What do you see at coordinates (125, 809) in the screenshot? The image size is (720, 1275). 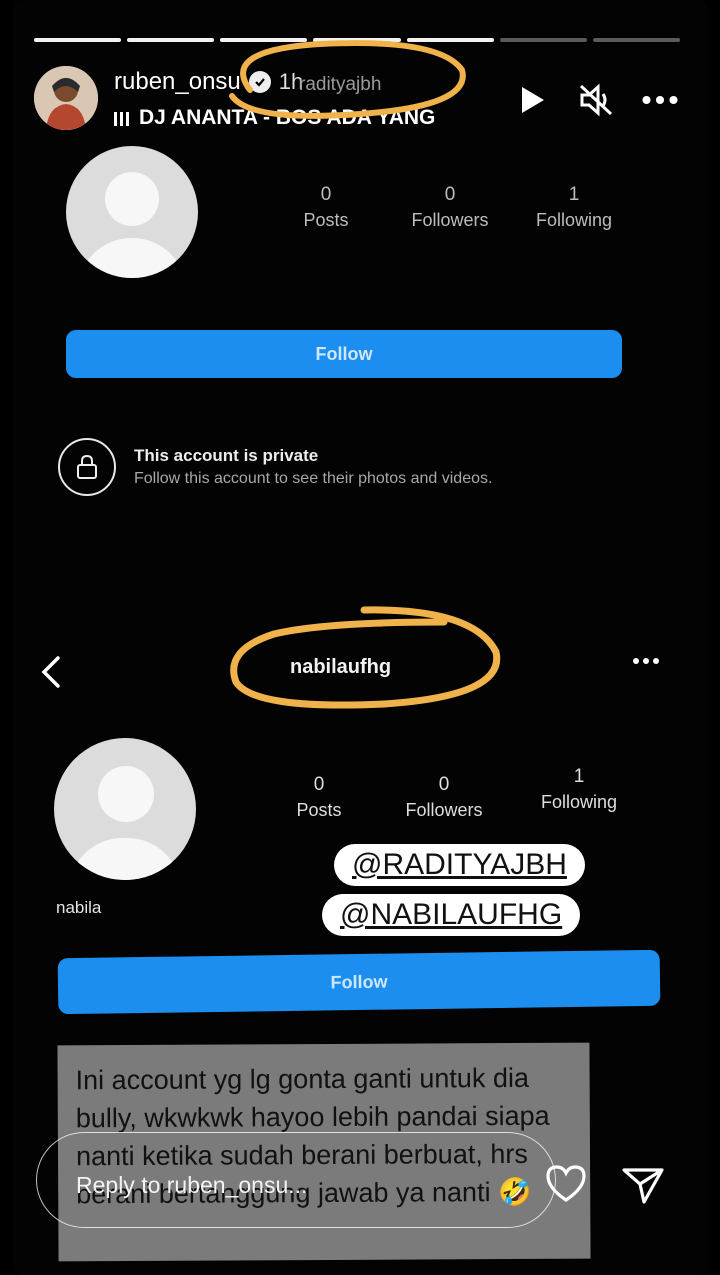 I see `profile2-avatar` at bounding box center [125, 809].